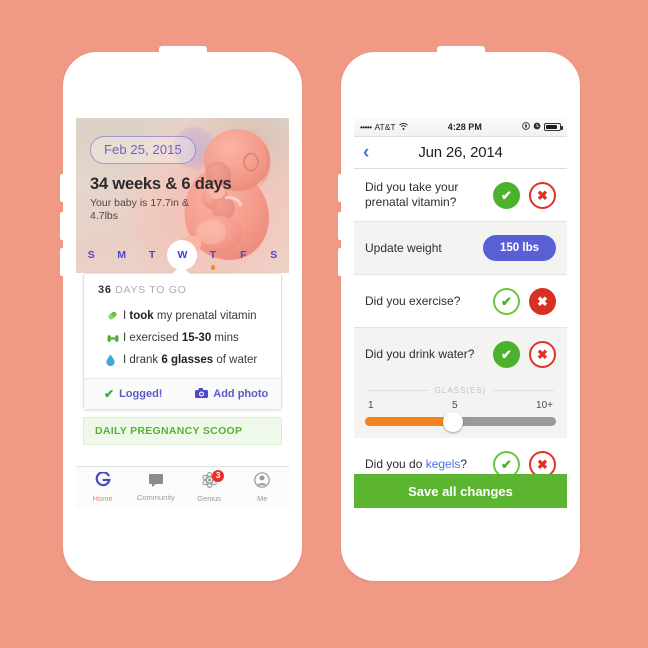 The image size is (648, 648). What do you see at coordinates (209, 498) in the screenshot?
I see `tab-label: Genius` at bounding box center [209, 498].